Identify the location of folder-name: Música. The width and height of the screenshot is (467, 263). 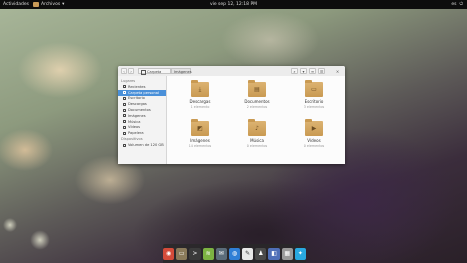
(257, 140).